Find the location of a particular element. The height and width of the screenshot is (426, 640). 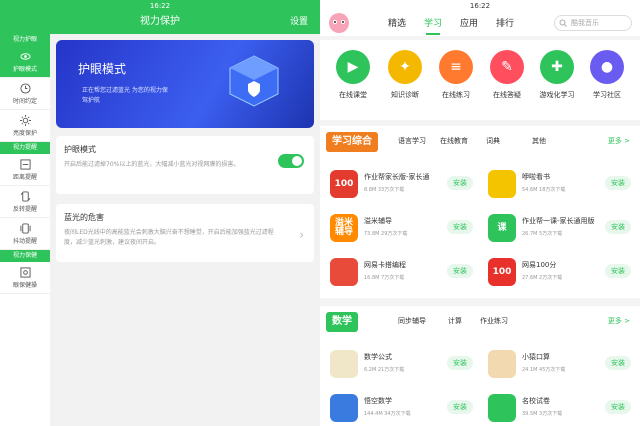

settings-button: 设置 is located at coordinates (299, 22).